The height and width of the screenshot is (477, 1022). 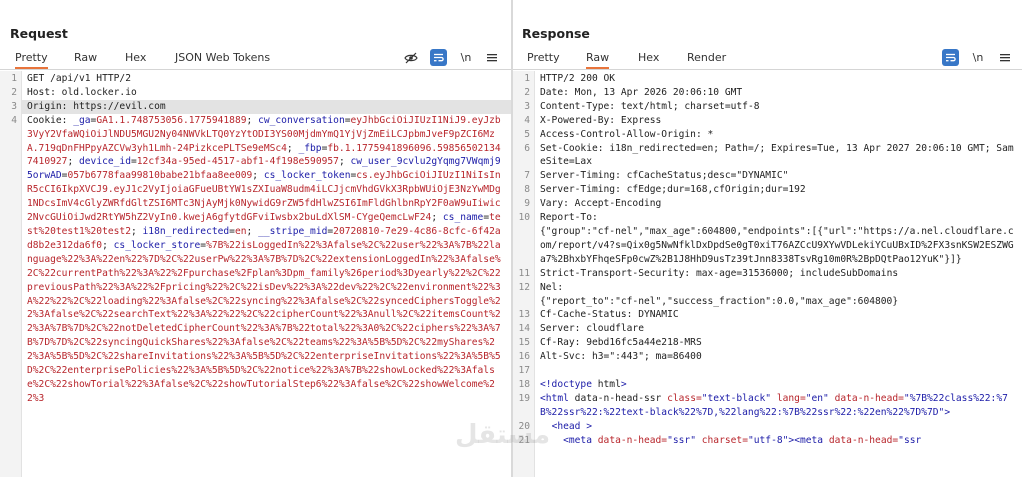 What do you see at coordinates (524, 398) in the screenshot?
I see `line-number: 19` at bounding box center [524, 398].